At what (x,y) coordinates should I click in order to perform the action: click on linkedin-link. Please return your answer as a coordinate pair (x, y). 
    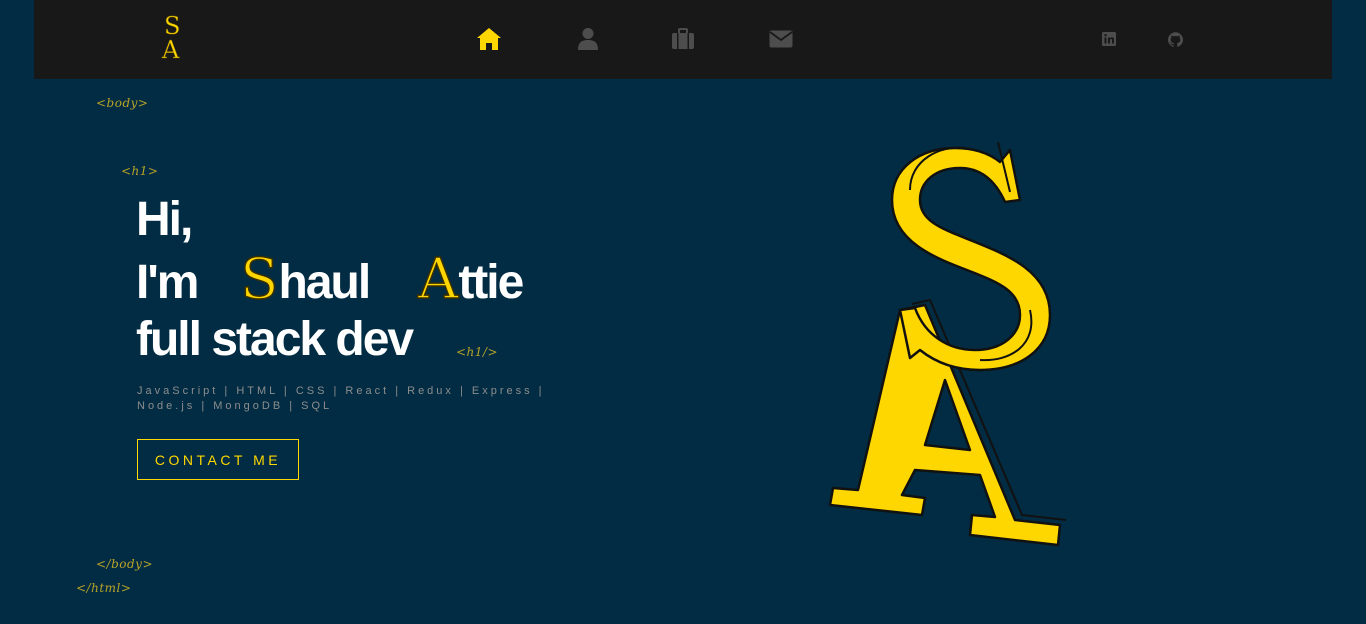
    Looking at the image, I should click on (1109, 39).